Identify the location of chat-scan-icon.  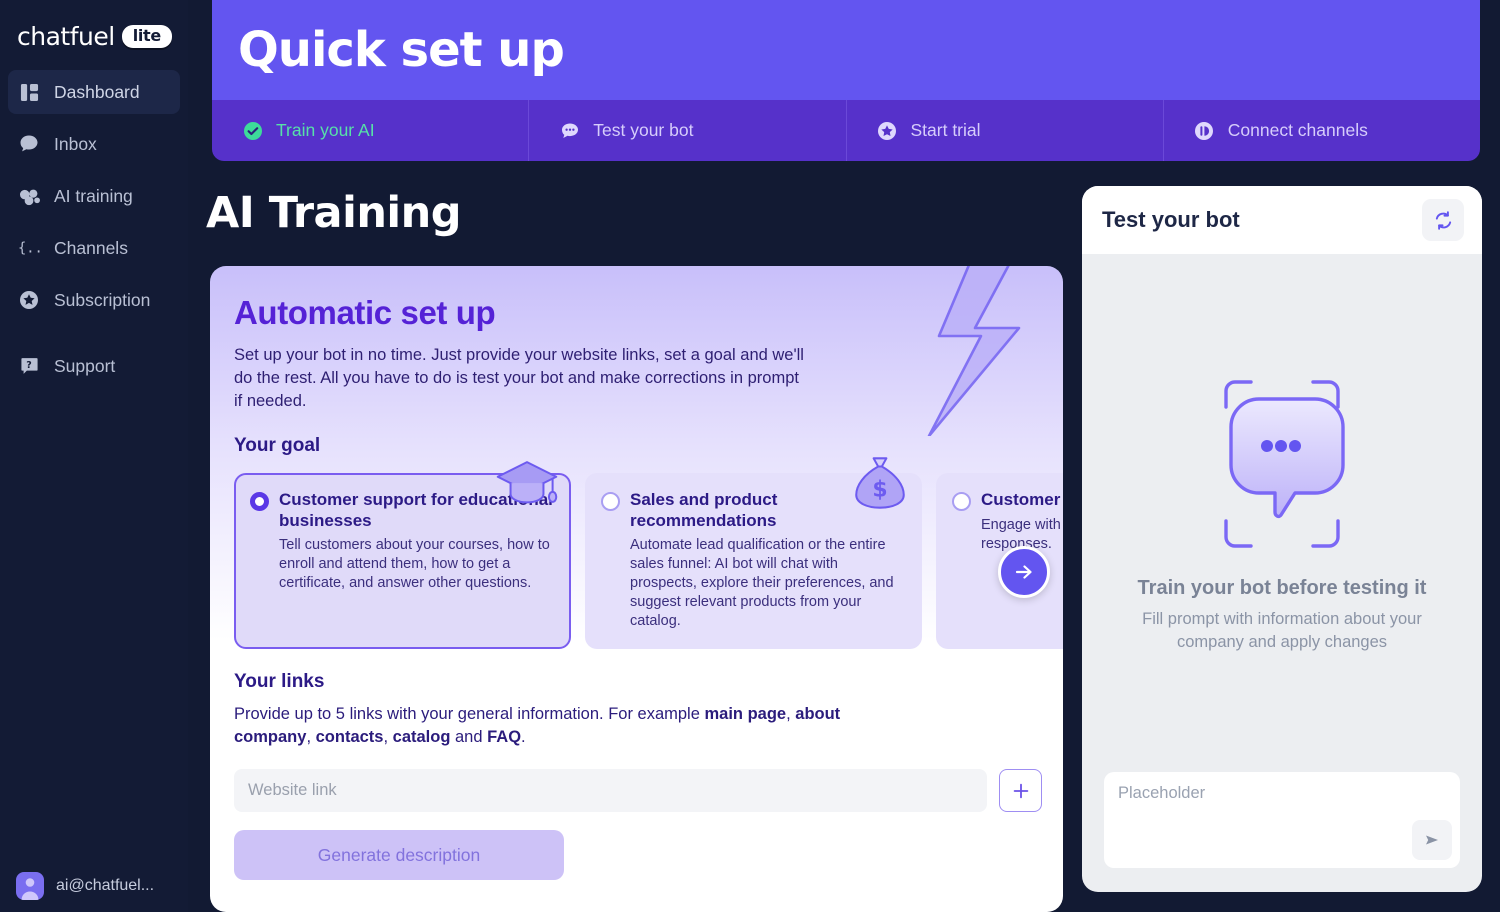
(1284, 463).